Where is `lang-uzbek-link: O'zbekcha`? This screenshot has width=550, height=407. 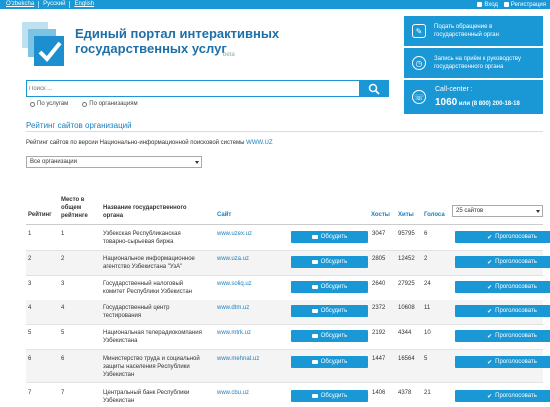
lang-uzbek-link: O'zbekcha is located at coordinates (21, 4).